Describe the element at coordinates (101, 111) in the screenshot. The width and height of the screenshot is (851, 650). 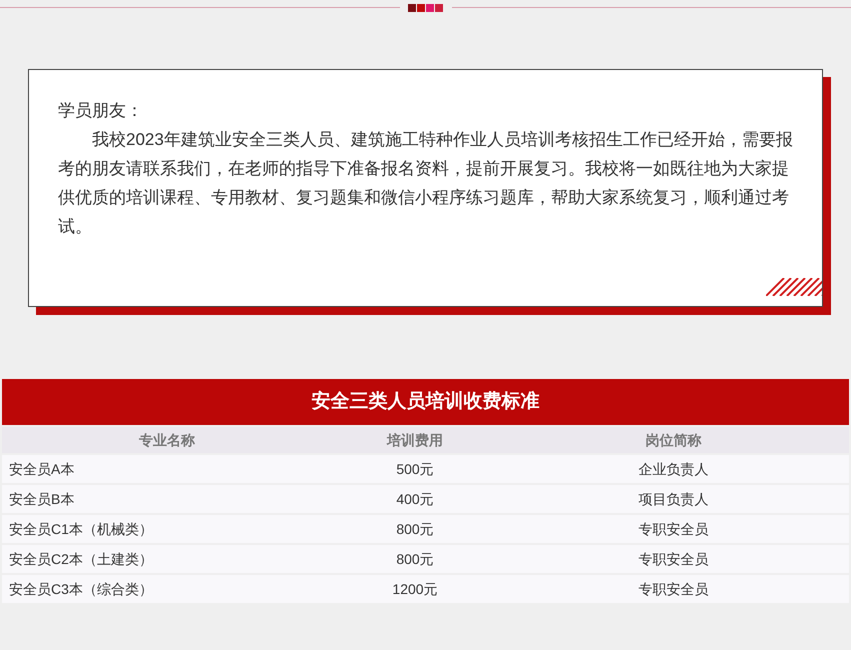
I see `greeting-text: 学员朋友：` at that location.